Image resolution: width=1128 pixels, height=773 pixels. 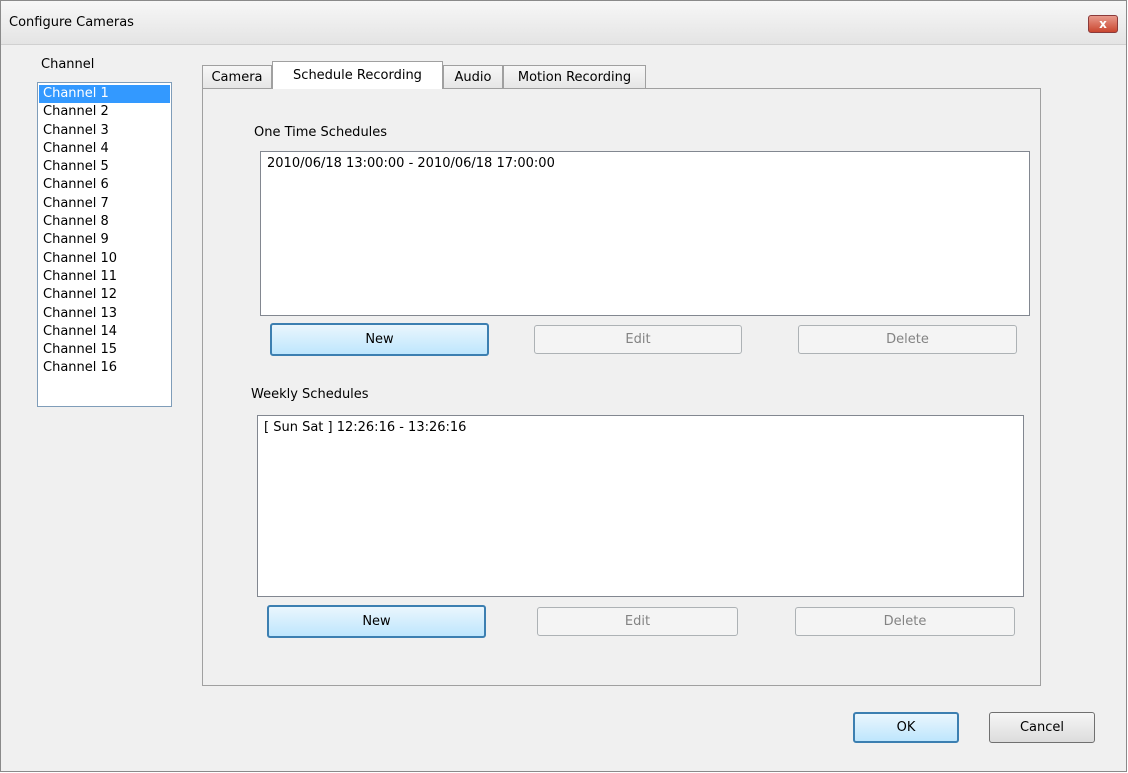 I want to click on weekly-new-button: New, so click(x=376, y=621).